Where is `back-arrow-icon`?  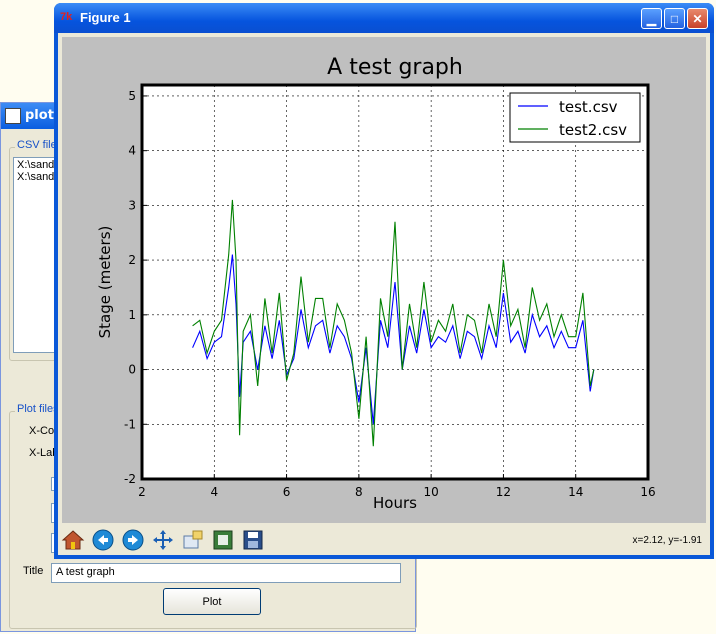 back-arrow-icon is located at coordinates (103, 540).